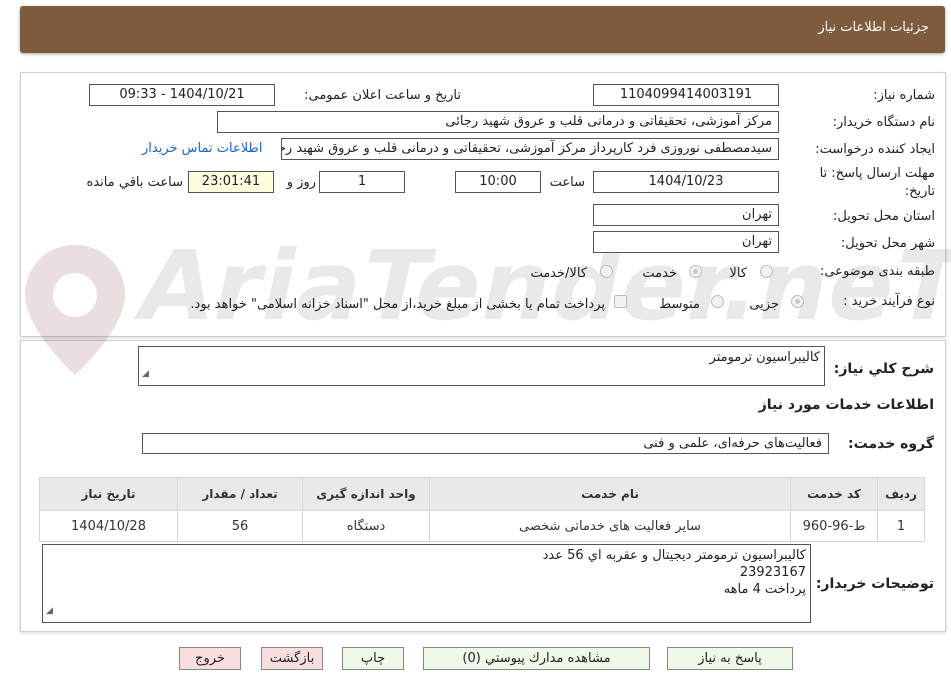 This screenshot has width=951, height=691. What do you see at coordinates (659, 273) in the screenshot?
I see `category-option-service: خدمت` at bounding box center [659, 273].